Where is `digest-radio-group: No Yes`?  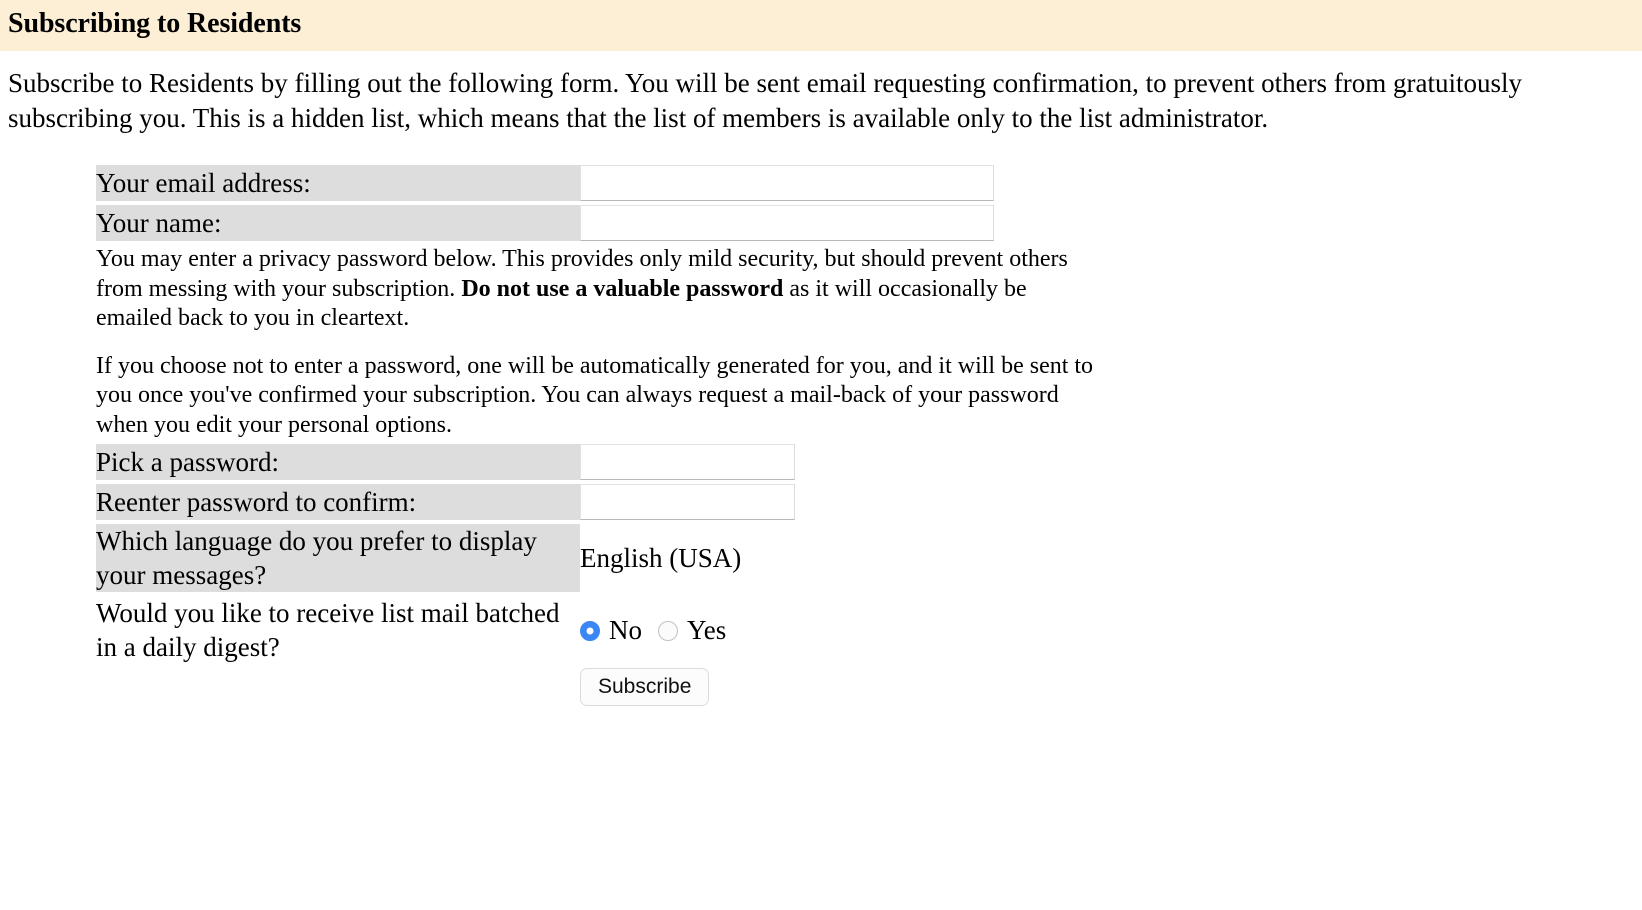 digest-radio-group: No Yes is located at coordinates (838, 630).